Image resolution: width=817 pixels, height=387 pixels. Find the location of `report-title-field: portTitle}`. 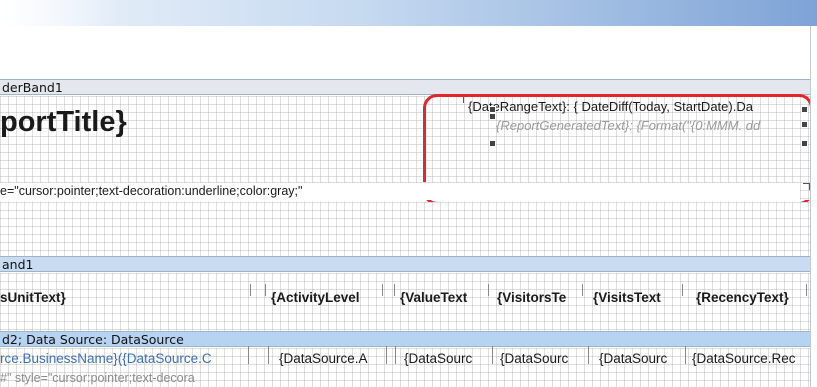

report-title-field: portTitle} is located at coordinates (63, 122).